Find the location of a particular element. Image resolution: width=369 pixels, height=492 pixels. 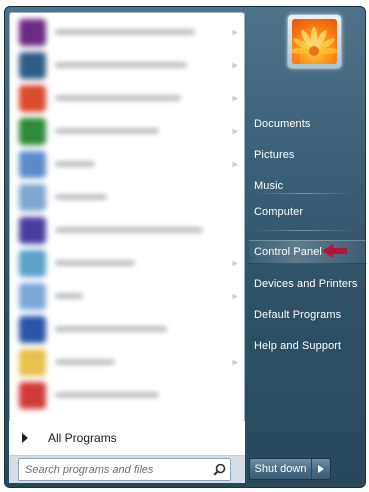

default-programs-label: Default Programs is located at coordinates (298, 315).